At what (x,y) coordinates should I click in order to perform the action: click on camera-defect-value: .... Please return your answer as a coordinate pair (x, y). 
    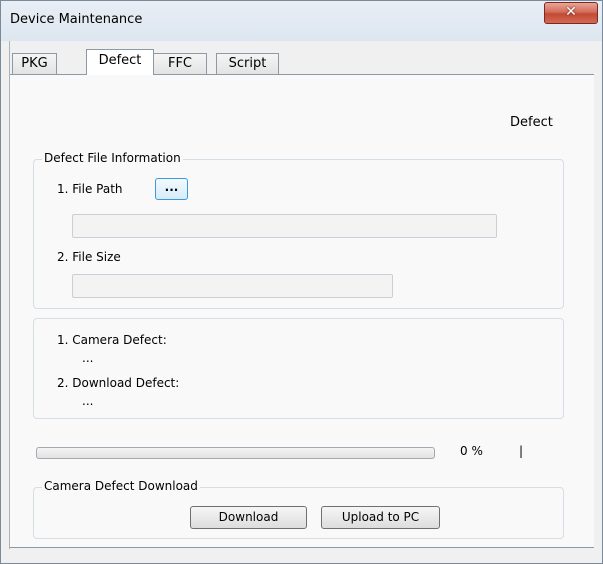
    Looking at the image, I should click on (88, 358).